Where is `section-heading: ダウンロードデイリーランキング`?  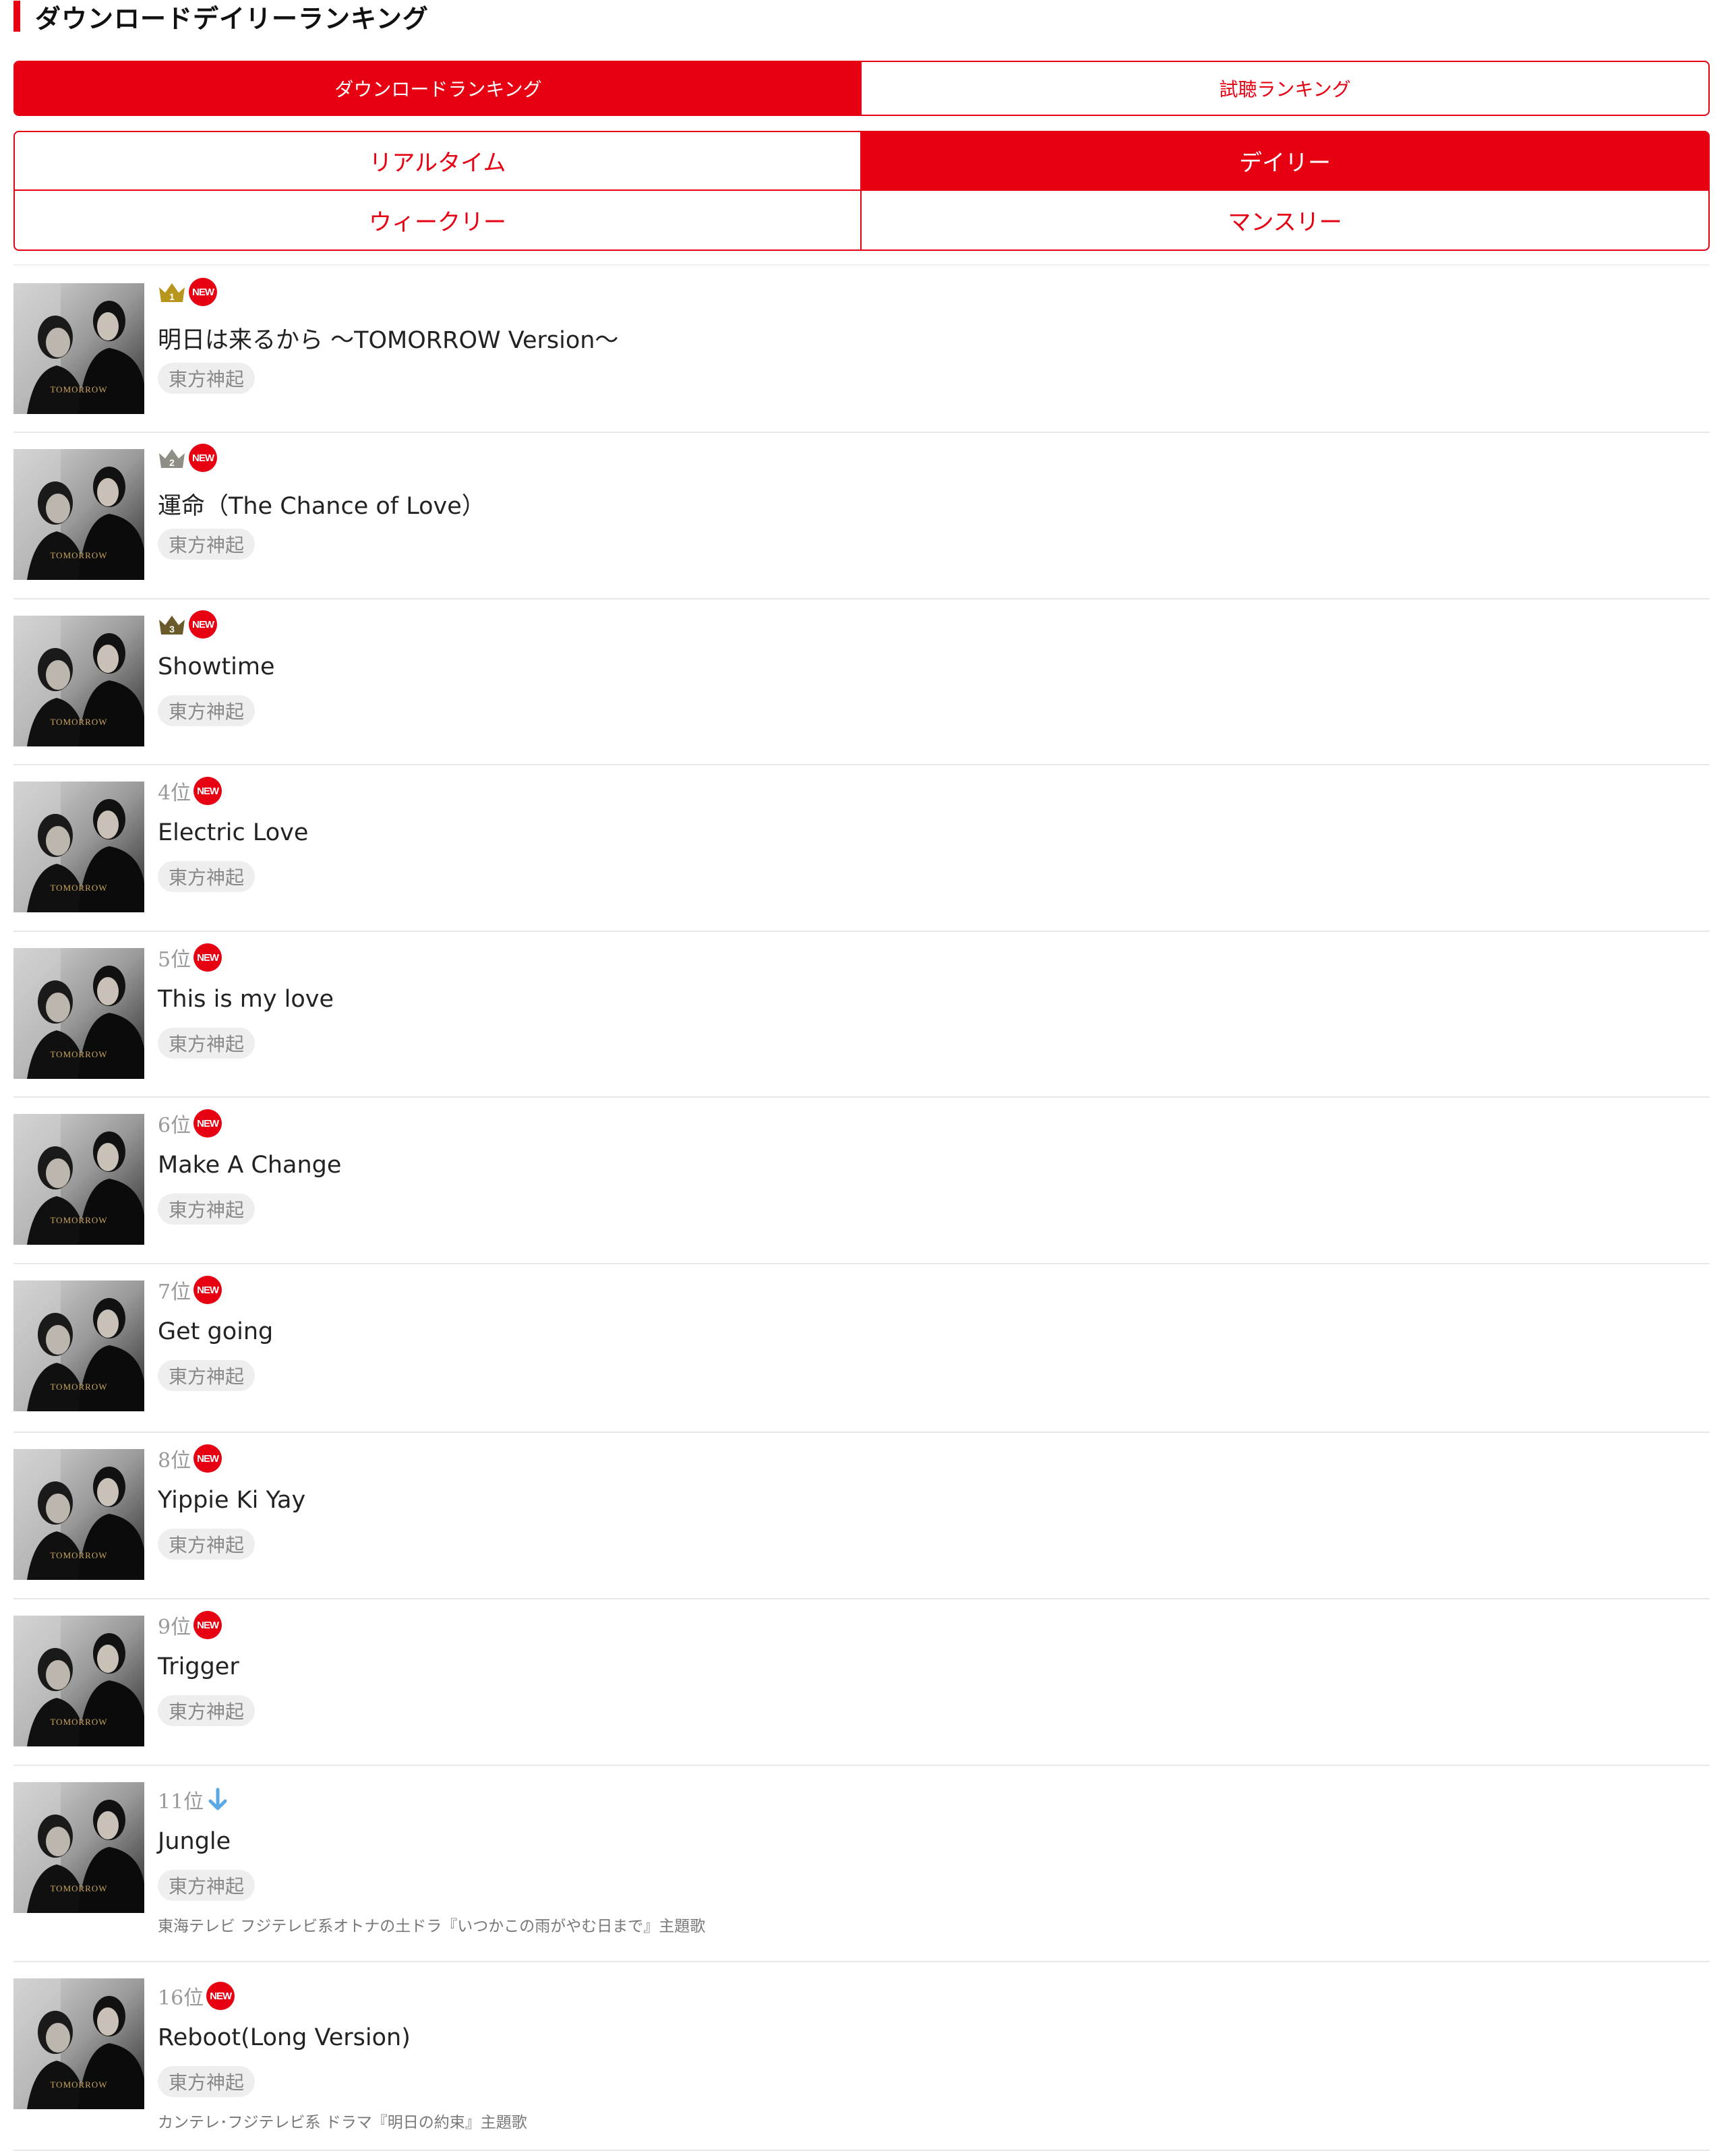
section-heading: ダウンロードデイリーランキング is located at coordinates (221, 17).